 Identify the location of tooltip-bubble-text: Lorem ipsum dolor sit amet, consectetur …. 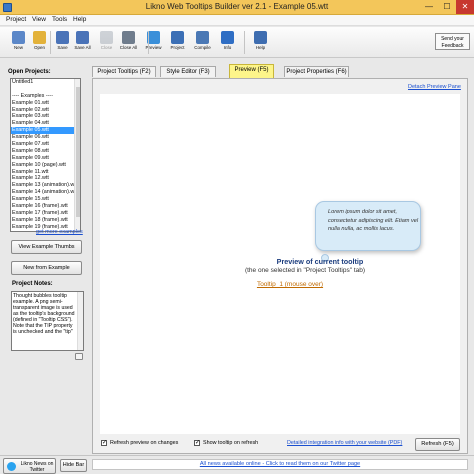
(373, 220).